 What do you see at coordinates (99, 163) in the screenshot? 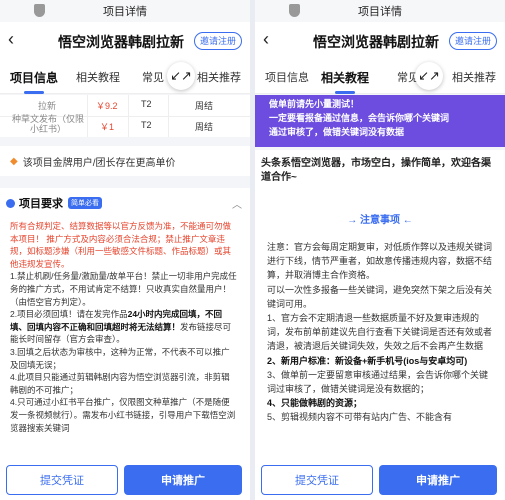
I see `notice-text: 该项目金牌用户/团长存在更高单价` at bounding box center [99, 163].